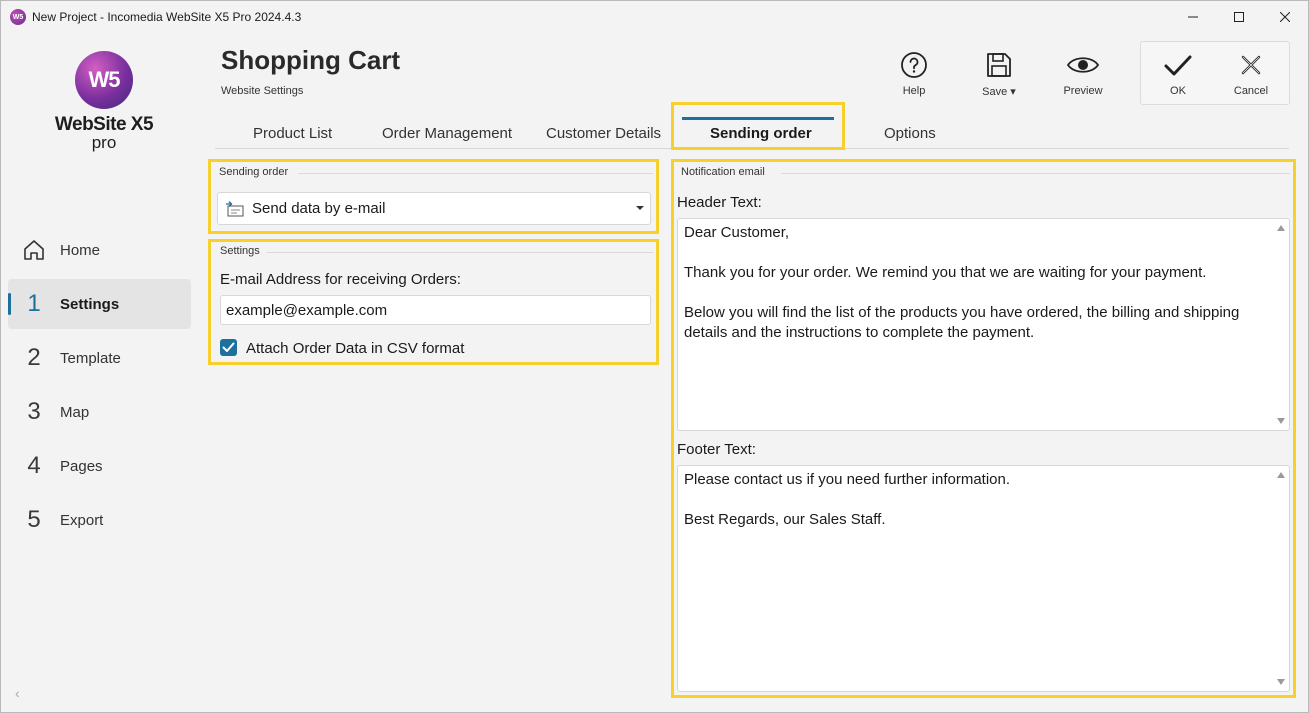  I want to click on collapse-sidebar-button: ‹, so click(17, 693).